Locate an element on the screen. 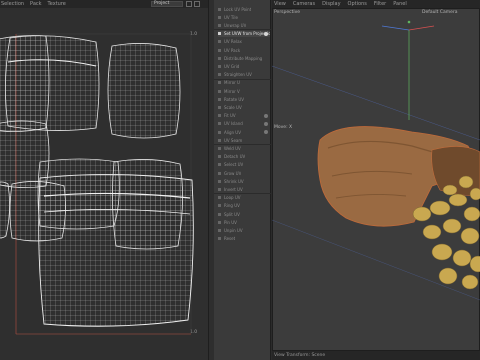 The height and width of the screenshot is (360, 480). command-label: Select UV is located at coordinates (234, 165).